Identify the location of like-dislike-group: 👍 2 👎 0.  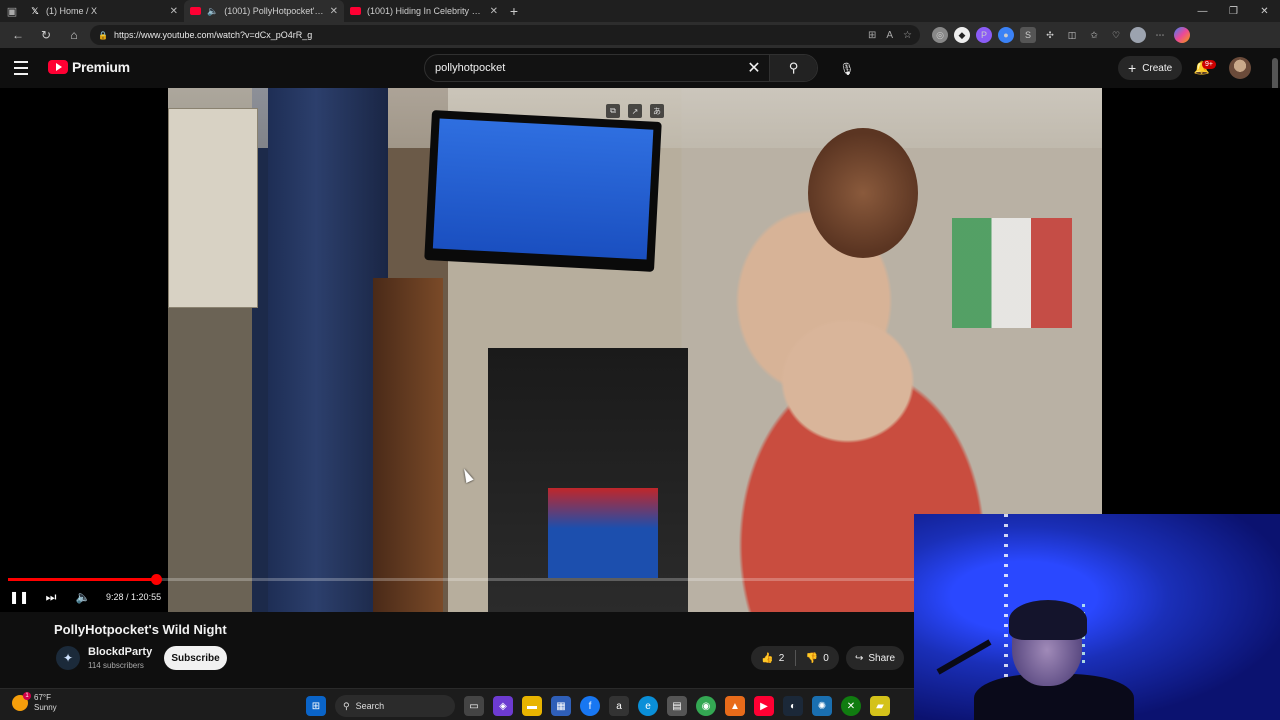
(795, 658).